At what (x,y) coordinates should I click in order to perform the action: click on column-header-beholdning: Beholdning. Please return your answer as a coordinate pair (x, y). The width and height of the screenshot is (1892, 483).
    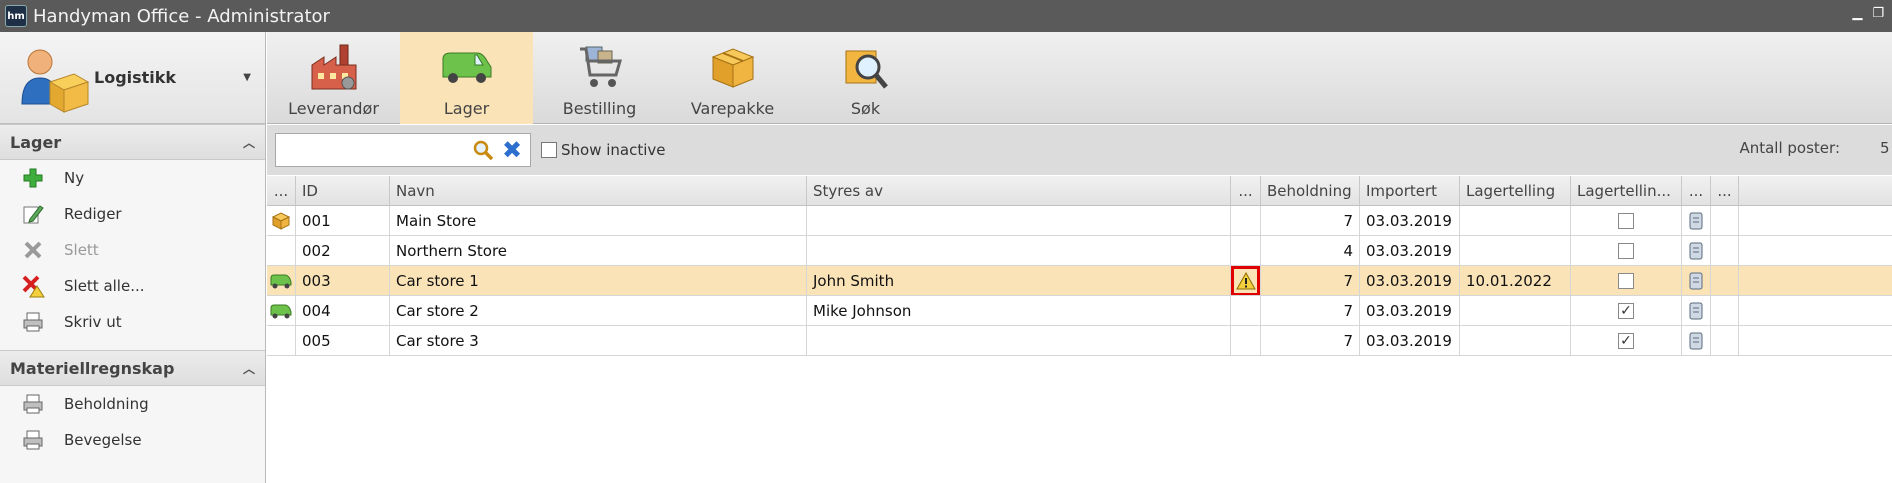
    Looking at the image, I should click on (1310, 190).